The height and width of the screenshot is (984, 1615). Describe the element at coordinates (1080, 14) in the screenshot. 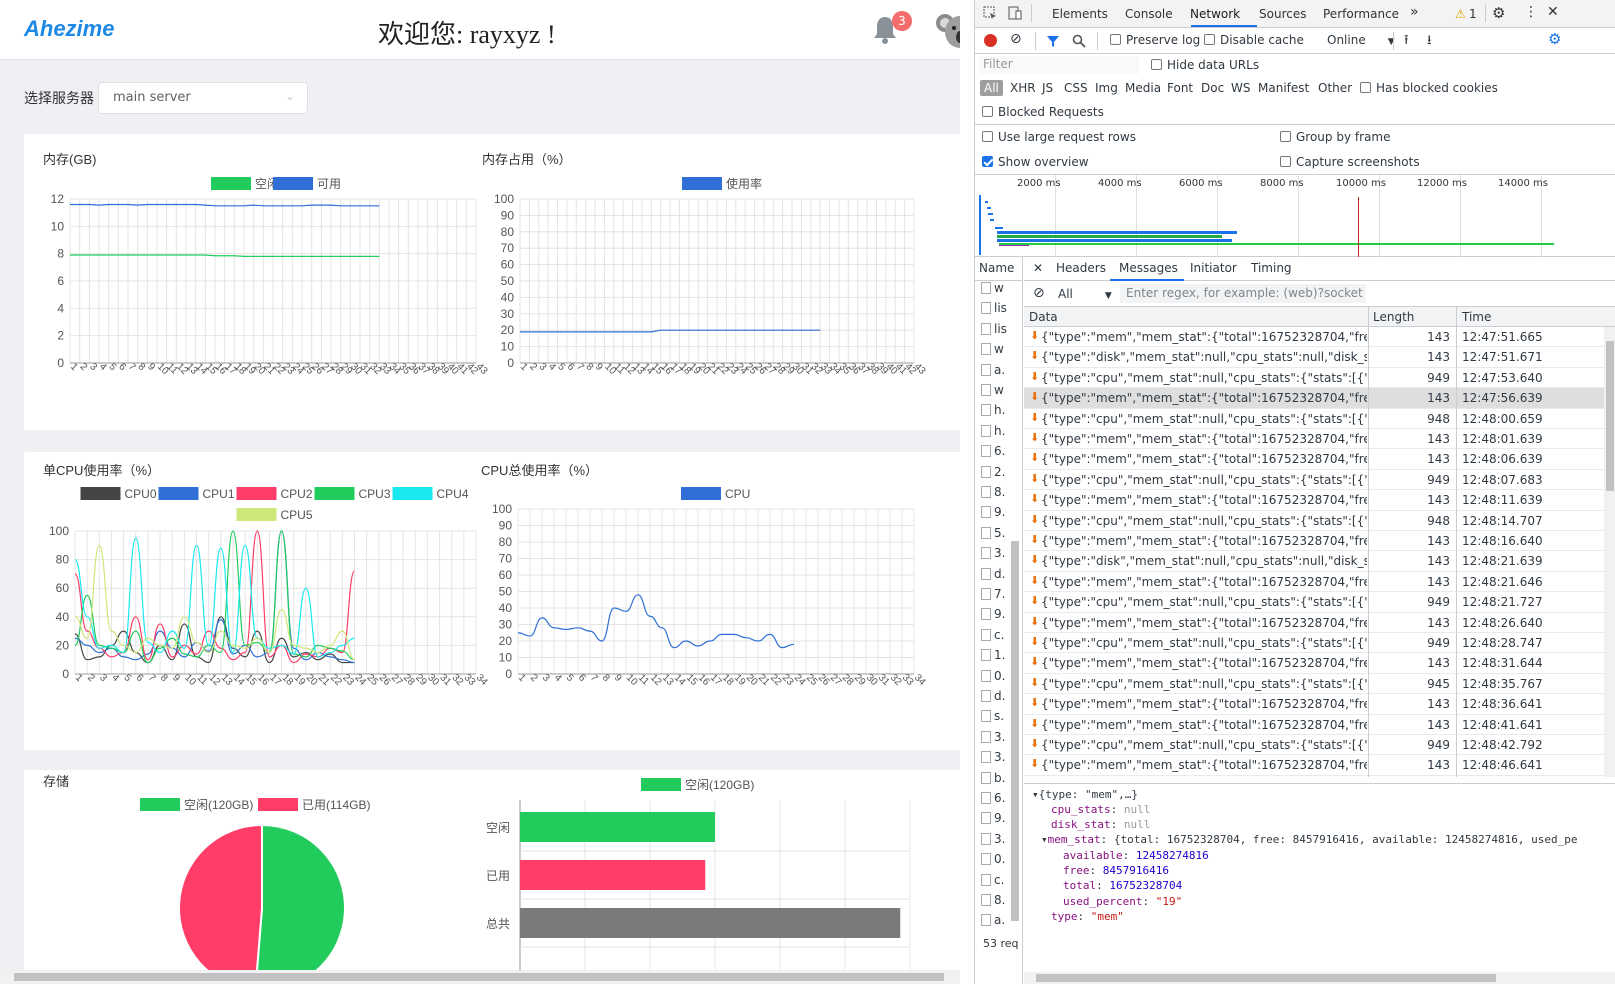

I see `tab-elements: Elements` at that location.